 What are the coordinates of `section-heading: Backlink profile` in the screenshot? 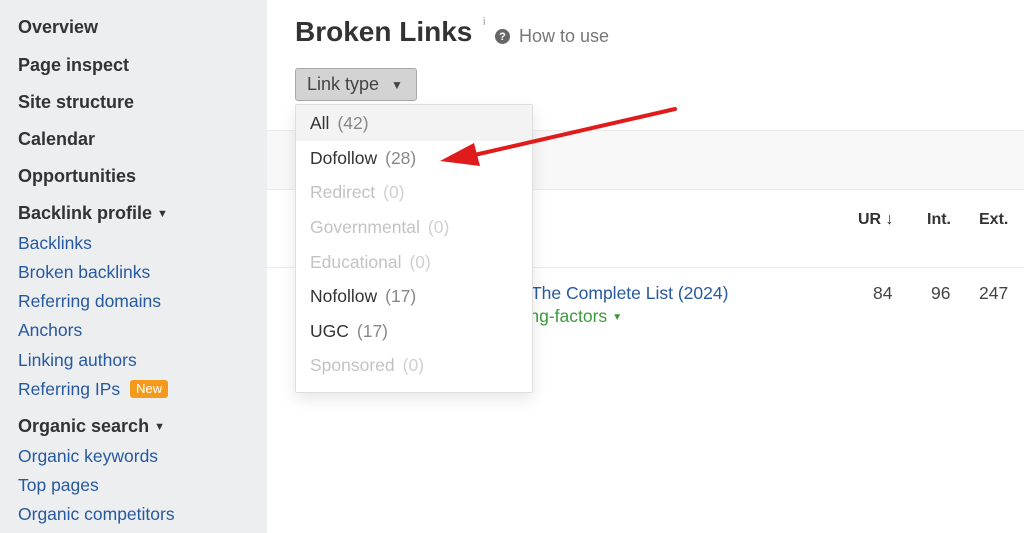 It's located at (85, 213).